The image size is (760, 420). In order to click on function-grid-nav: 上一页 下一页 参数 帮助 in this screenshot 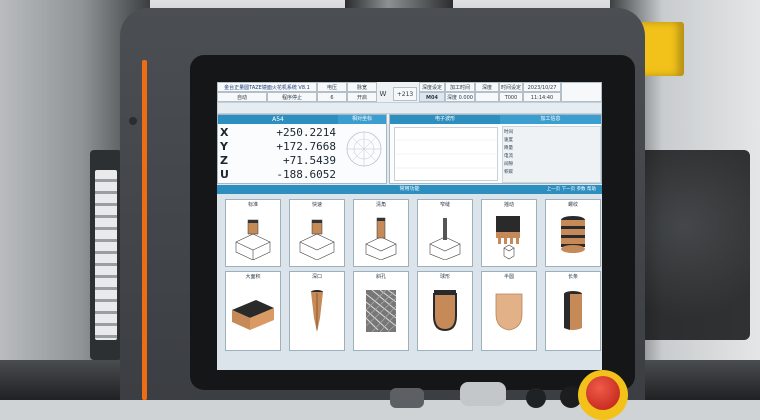, I will do `click(571, 189)`.